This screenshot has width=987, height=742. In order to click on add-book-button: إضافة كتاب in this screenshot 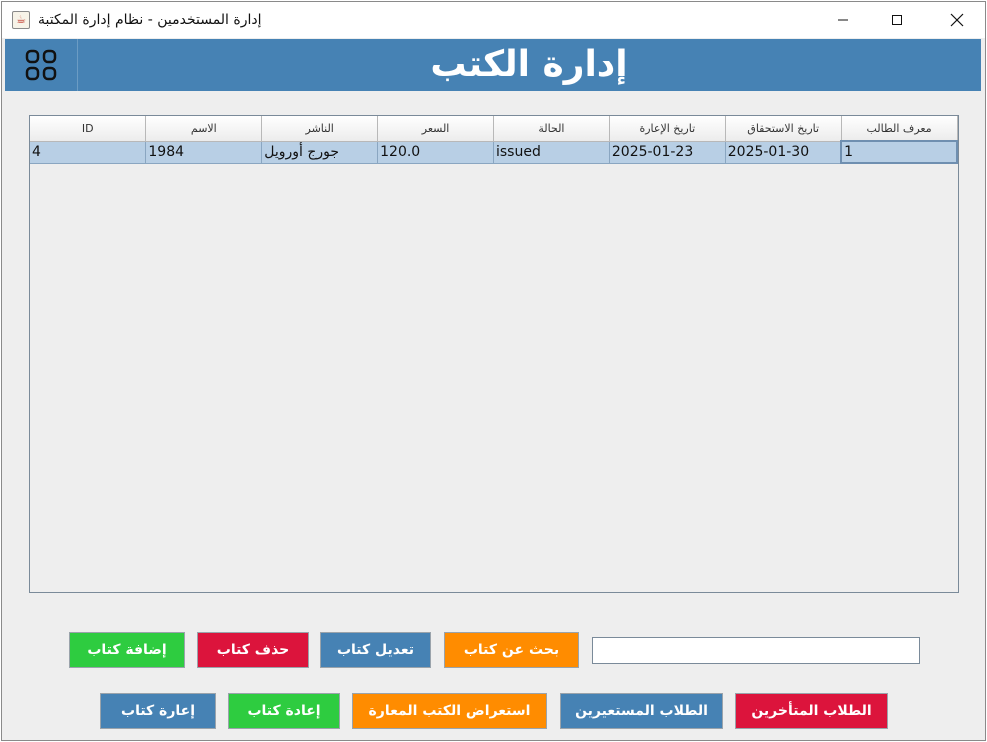, I will do `click(127, 650)`.